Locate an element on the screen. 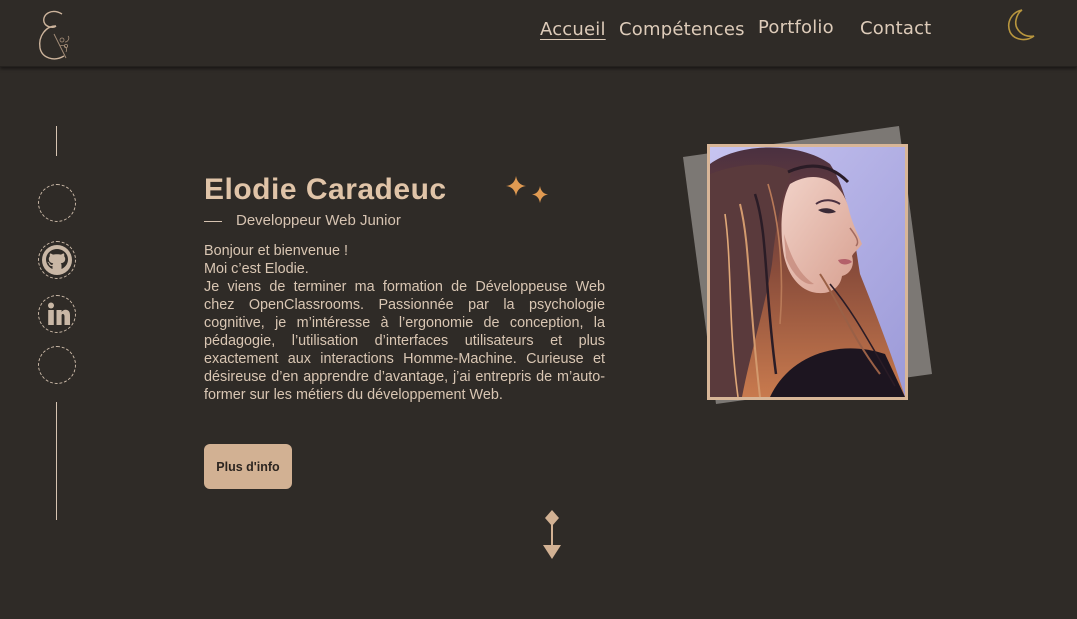 Image resolution: width=1077 pixels, height=619 pixels. bio-intro-line: Moi c’est Elodie. is located at coordinates (256, 269).